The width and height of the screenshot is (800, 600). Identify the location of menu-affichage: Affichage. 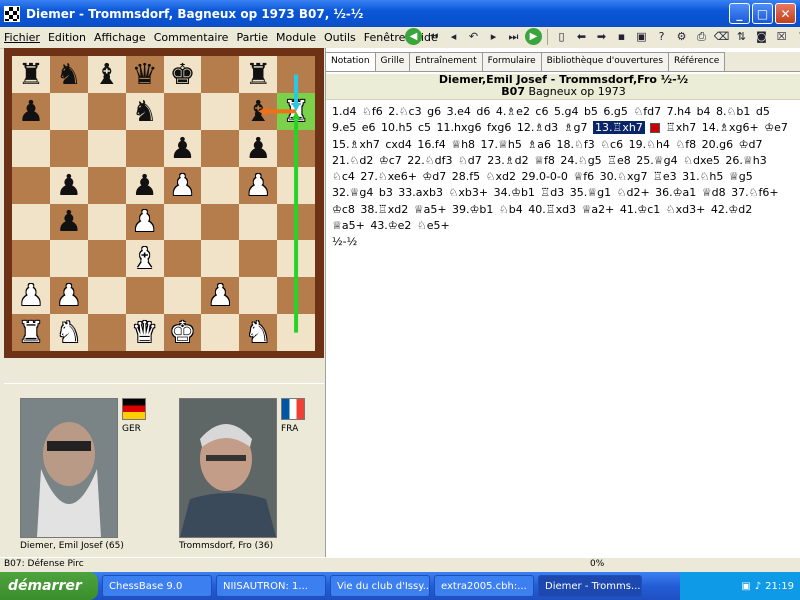
(120, 37).